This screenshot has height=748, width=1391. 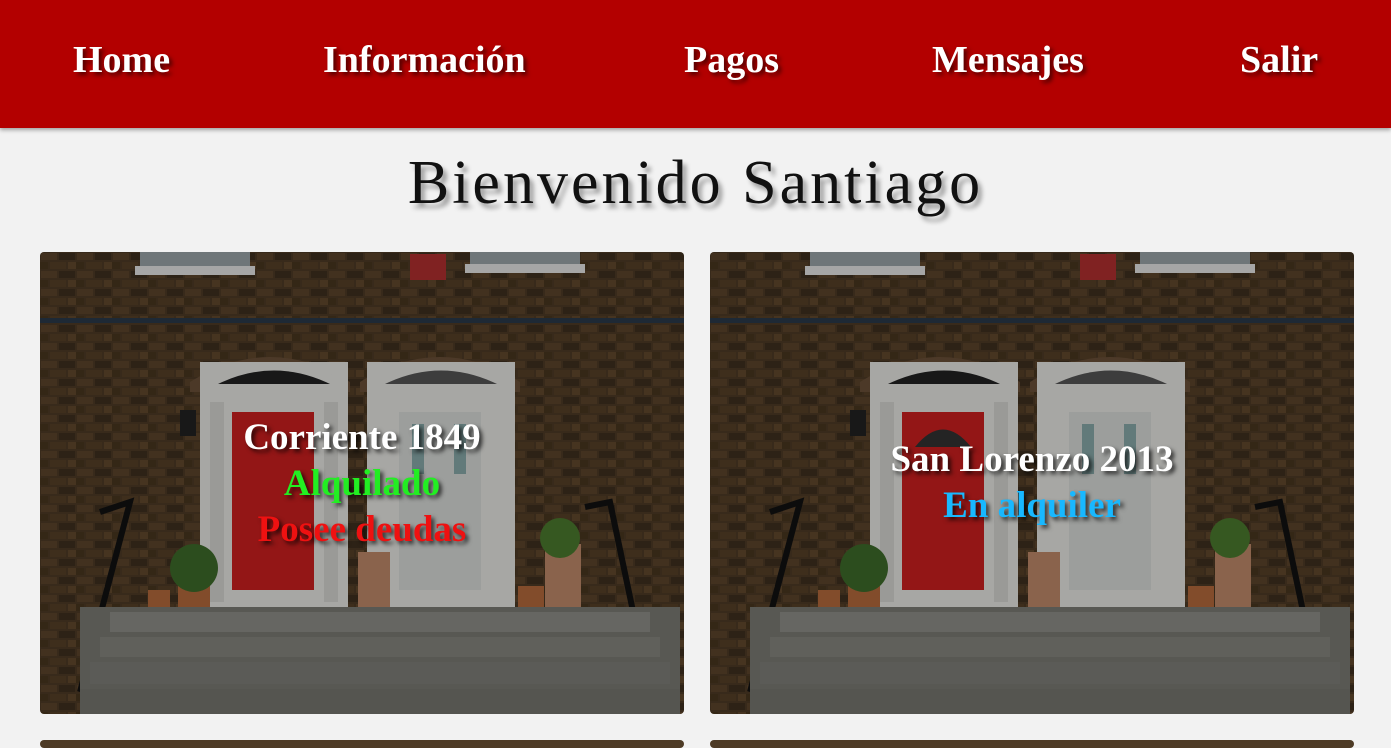 What do you see at coordinates (121, 60) in the screenshot?
I see `nav-home: Home` at bounding box center [121, 60].